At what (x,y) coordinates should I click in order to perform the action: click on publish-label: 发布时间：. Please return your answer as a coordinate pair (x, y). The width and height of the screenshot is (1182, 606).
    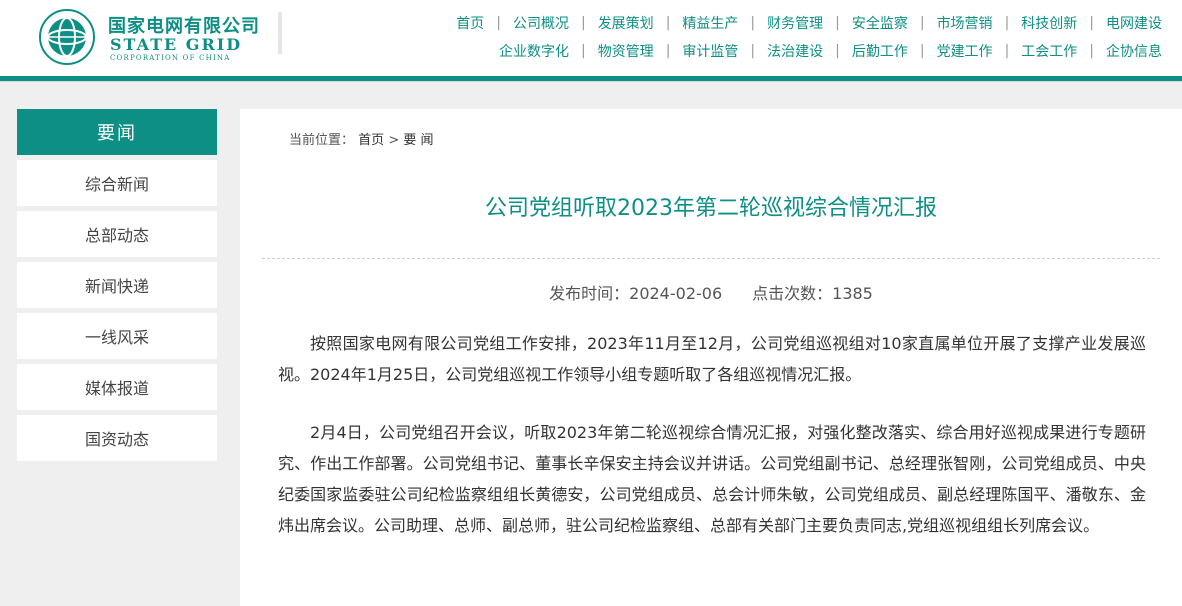
    Looking at the image, I should click on (589, 293).